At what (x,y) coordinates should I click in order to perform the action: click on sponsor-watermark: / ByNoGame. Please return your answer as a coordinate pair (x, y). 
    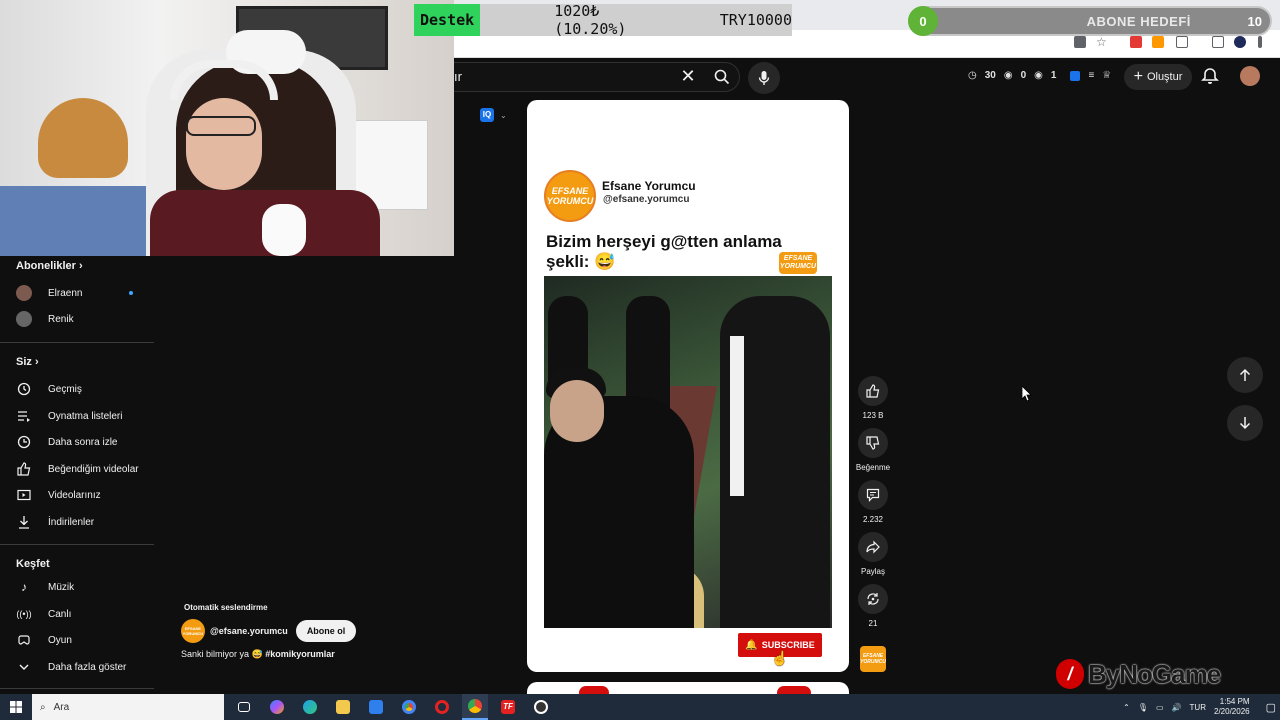
    Looking at the image, I should click on (1138, 674).